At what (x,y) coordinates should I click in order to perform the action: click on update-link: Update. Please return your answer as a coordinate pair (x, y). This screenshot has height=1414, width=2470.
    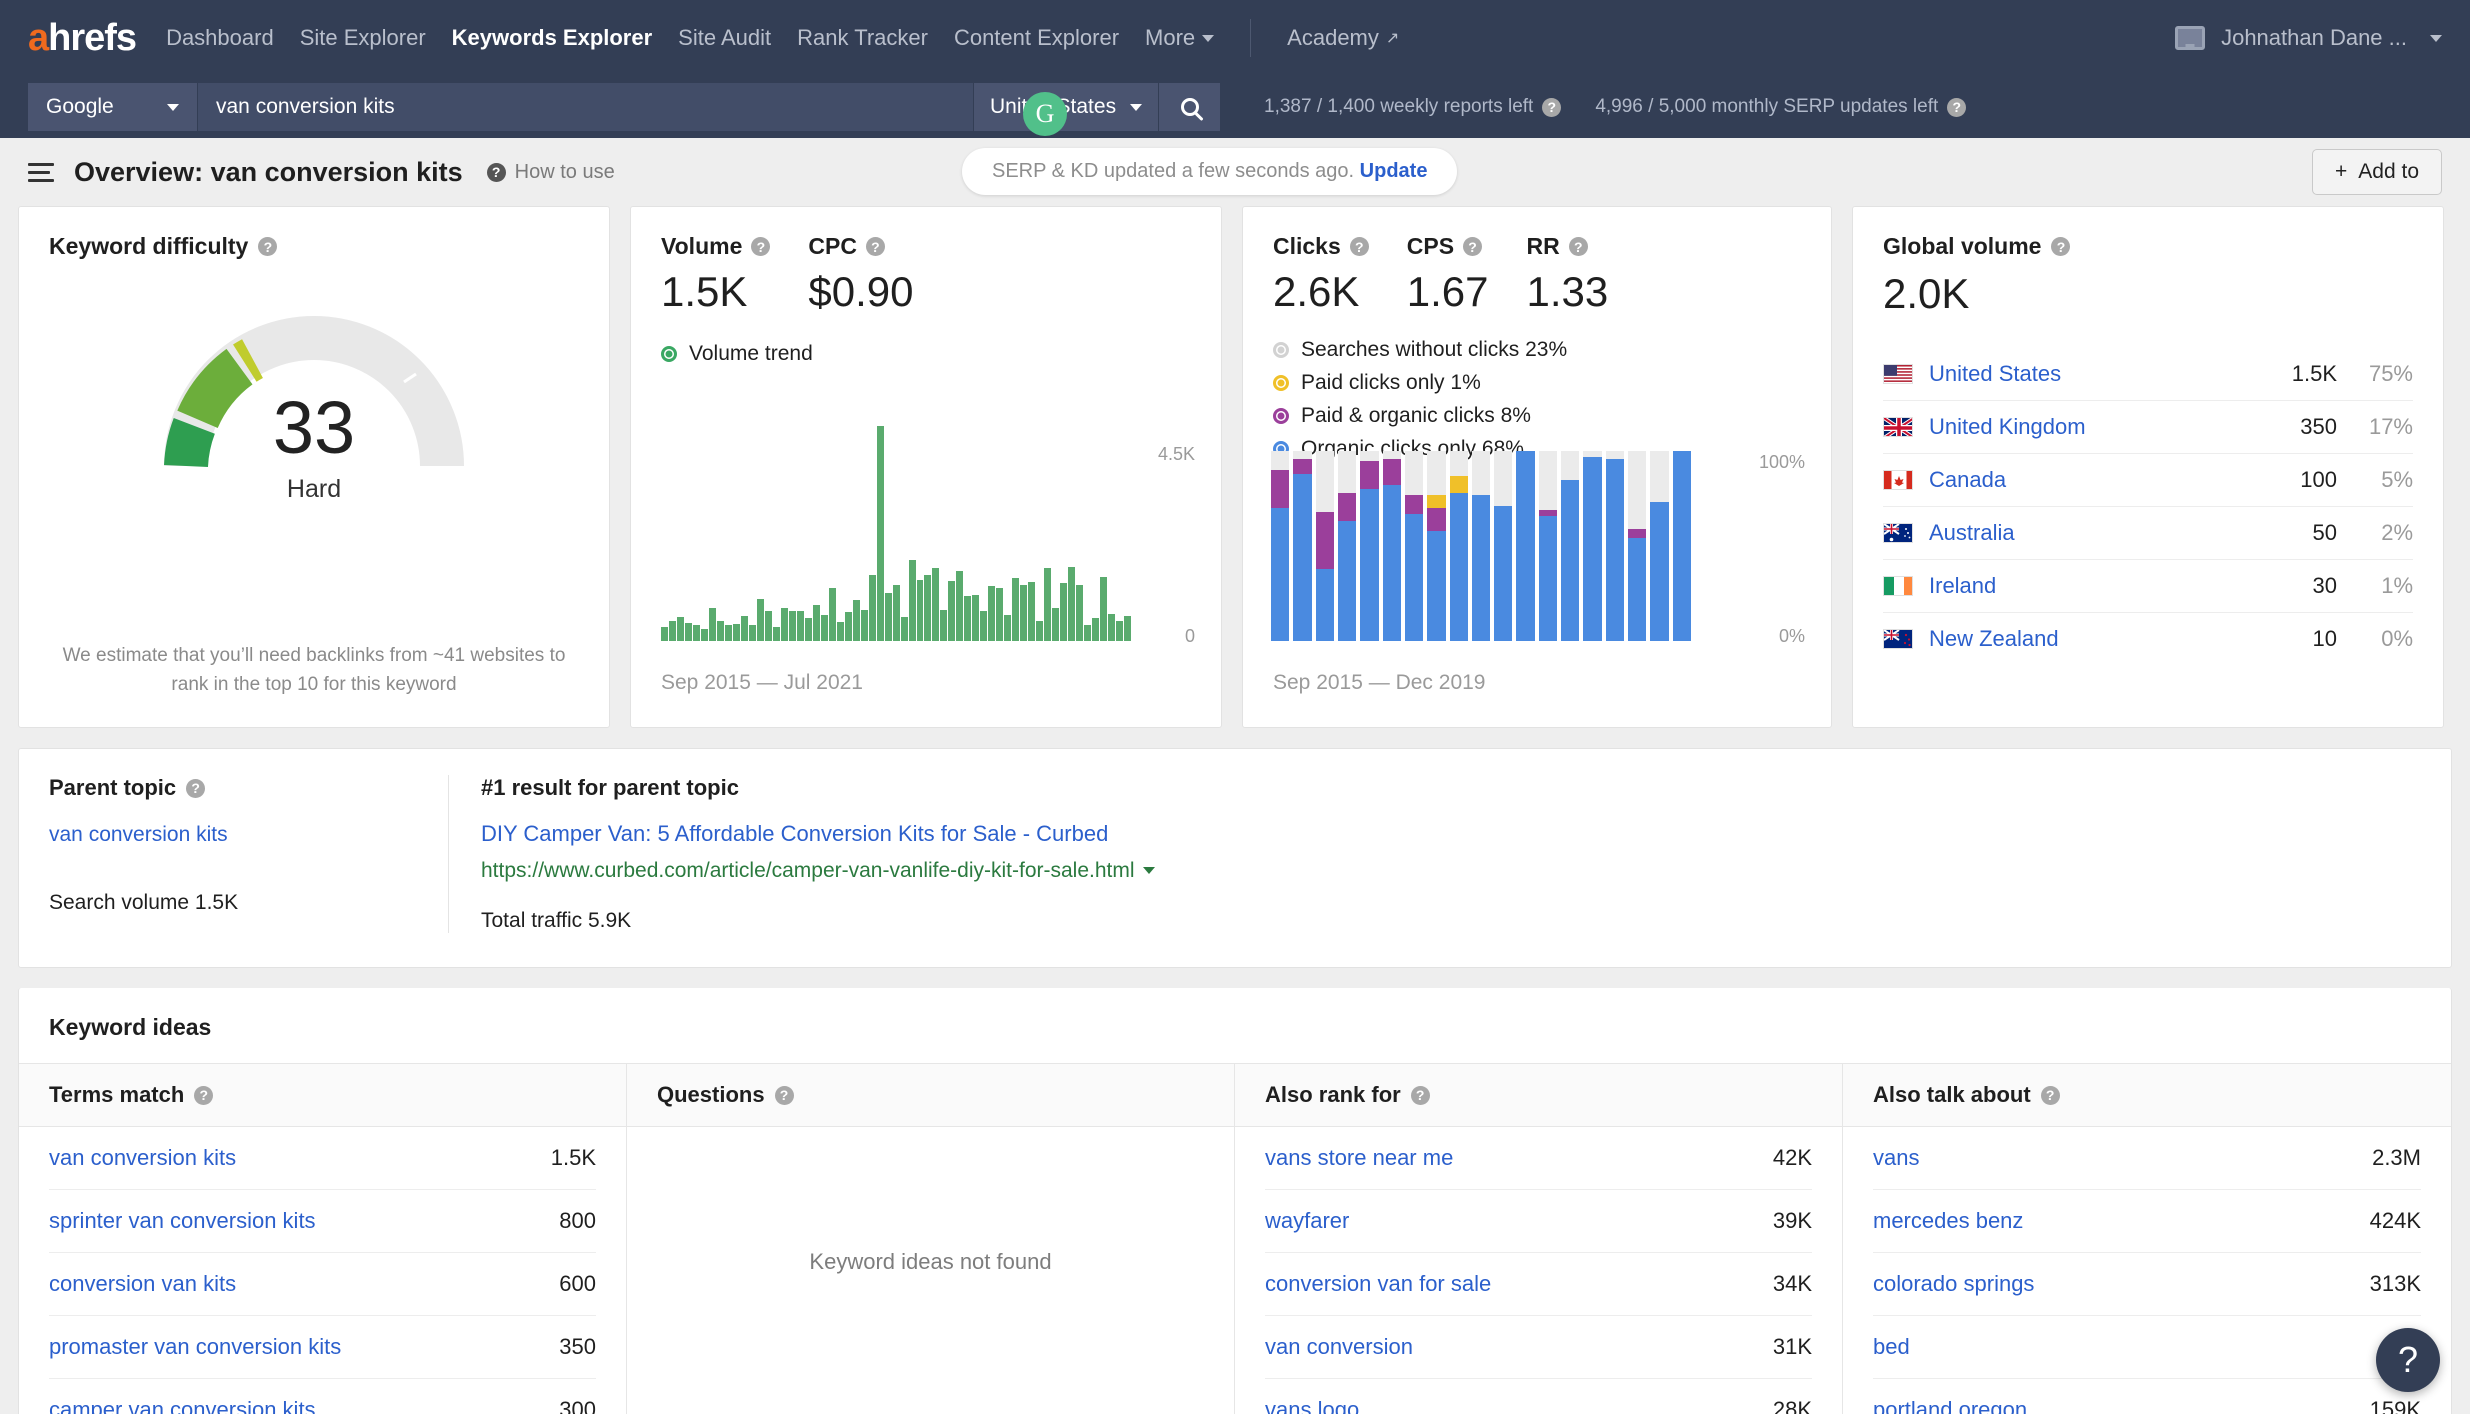
    Looking at the image, I should click on (1394, 171).